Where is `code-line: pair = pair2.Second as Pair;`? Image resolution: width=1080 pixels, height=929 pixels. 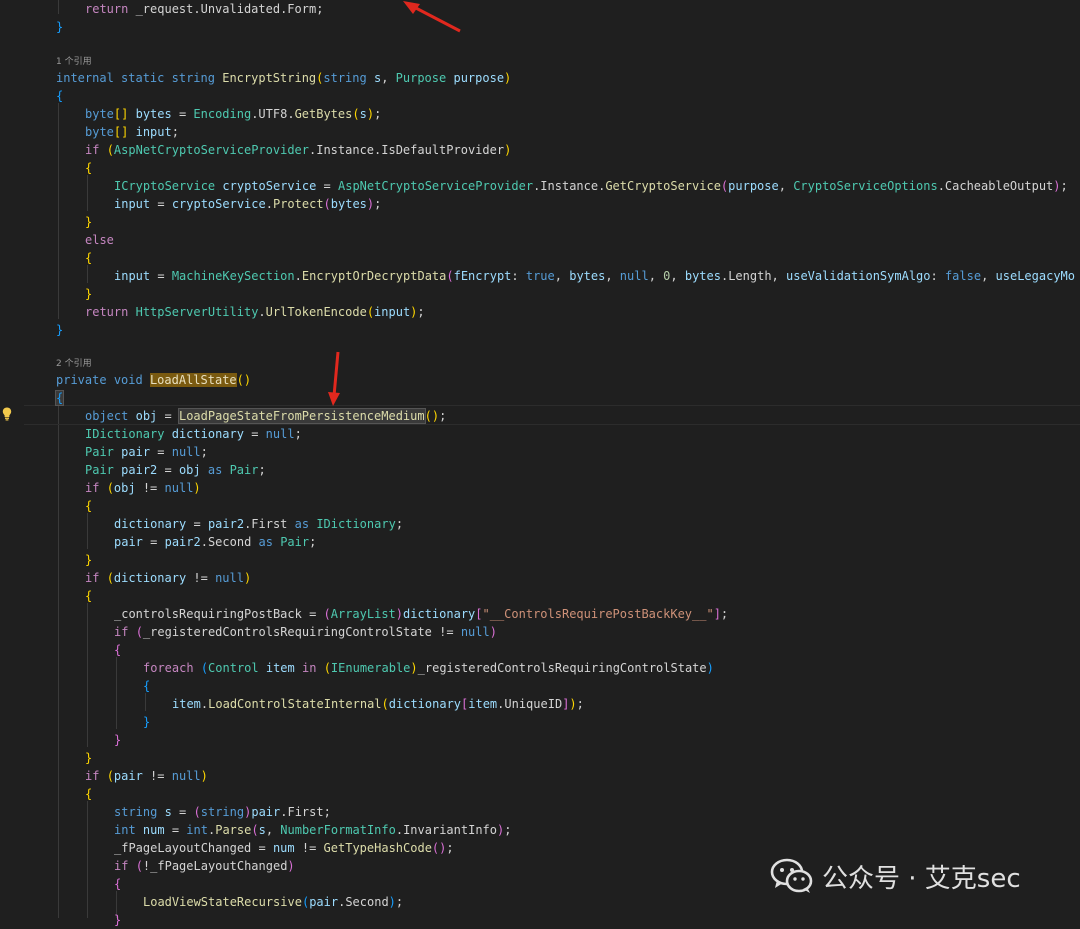 code-line: pair = pair2.Second as Pair; is located at coordinates (540, 542).